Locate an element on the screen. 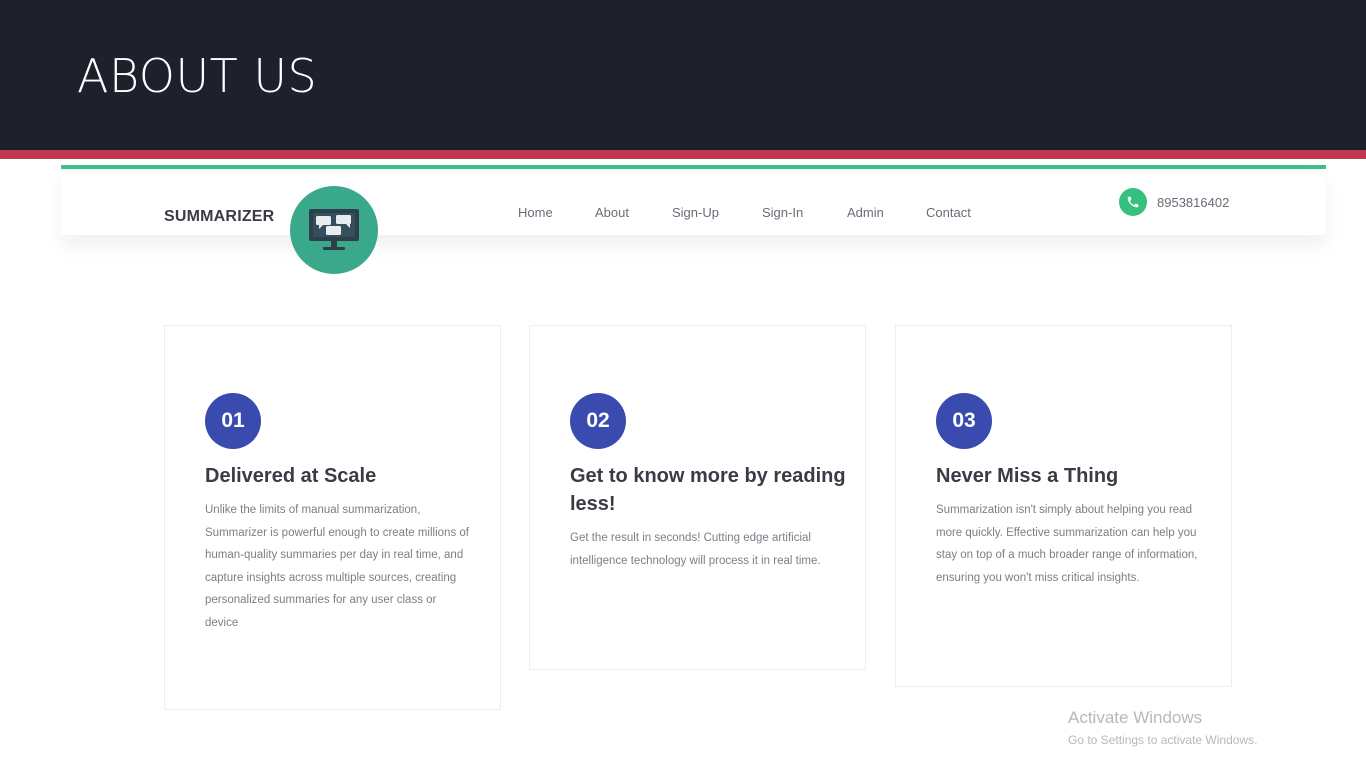 This screenshot has height=768, width=1366. phone-number: 8953816402 is located at coordinates (1193, 202).